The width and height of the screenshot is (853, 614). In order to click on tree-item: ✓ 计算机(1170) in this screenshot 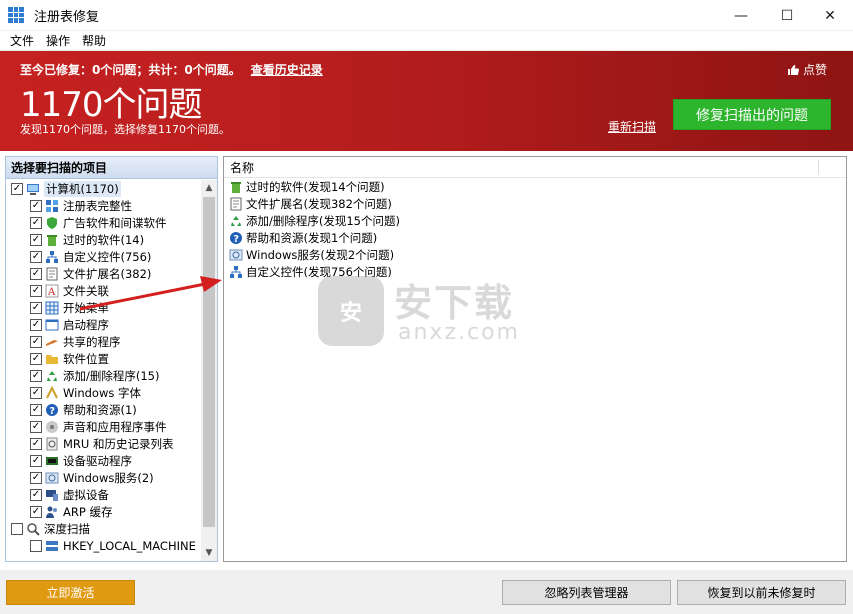, I will do `click(104, 188)`.